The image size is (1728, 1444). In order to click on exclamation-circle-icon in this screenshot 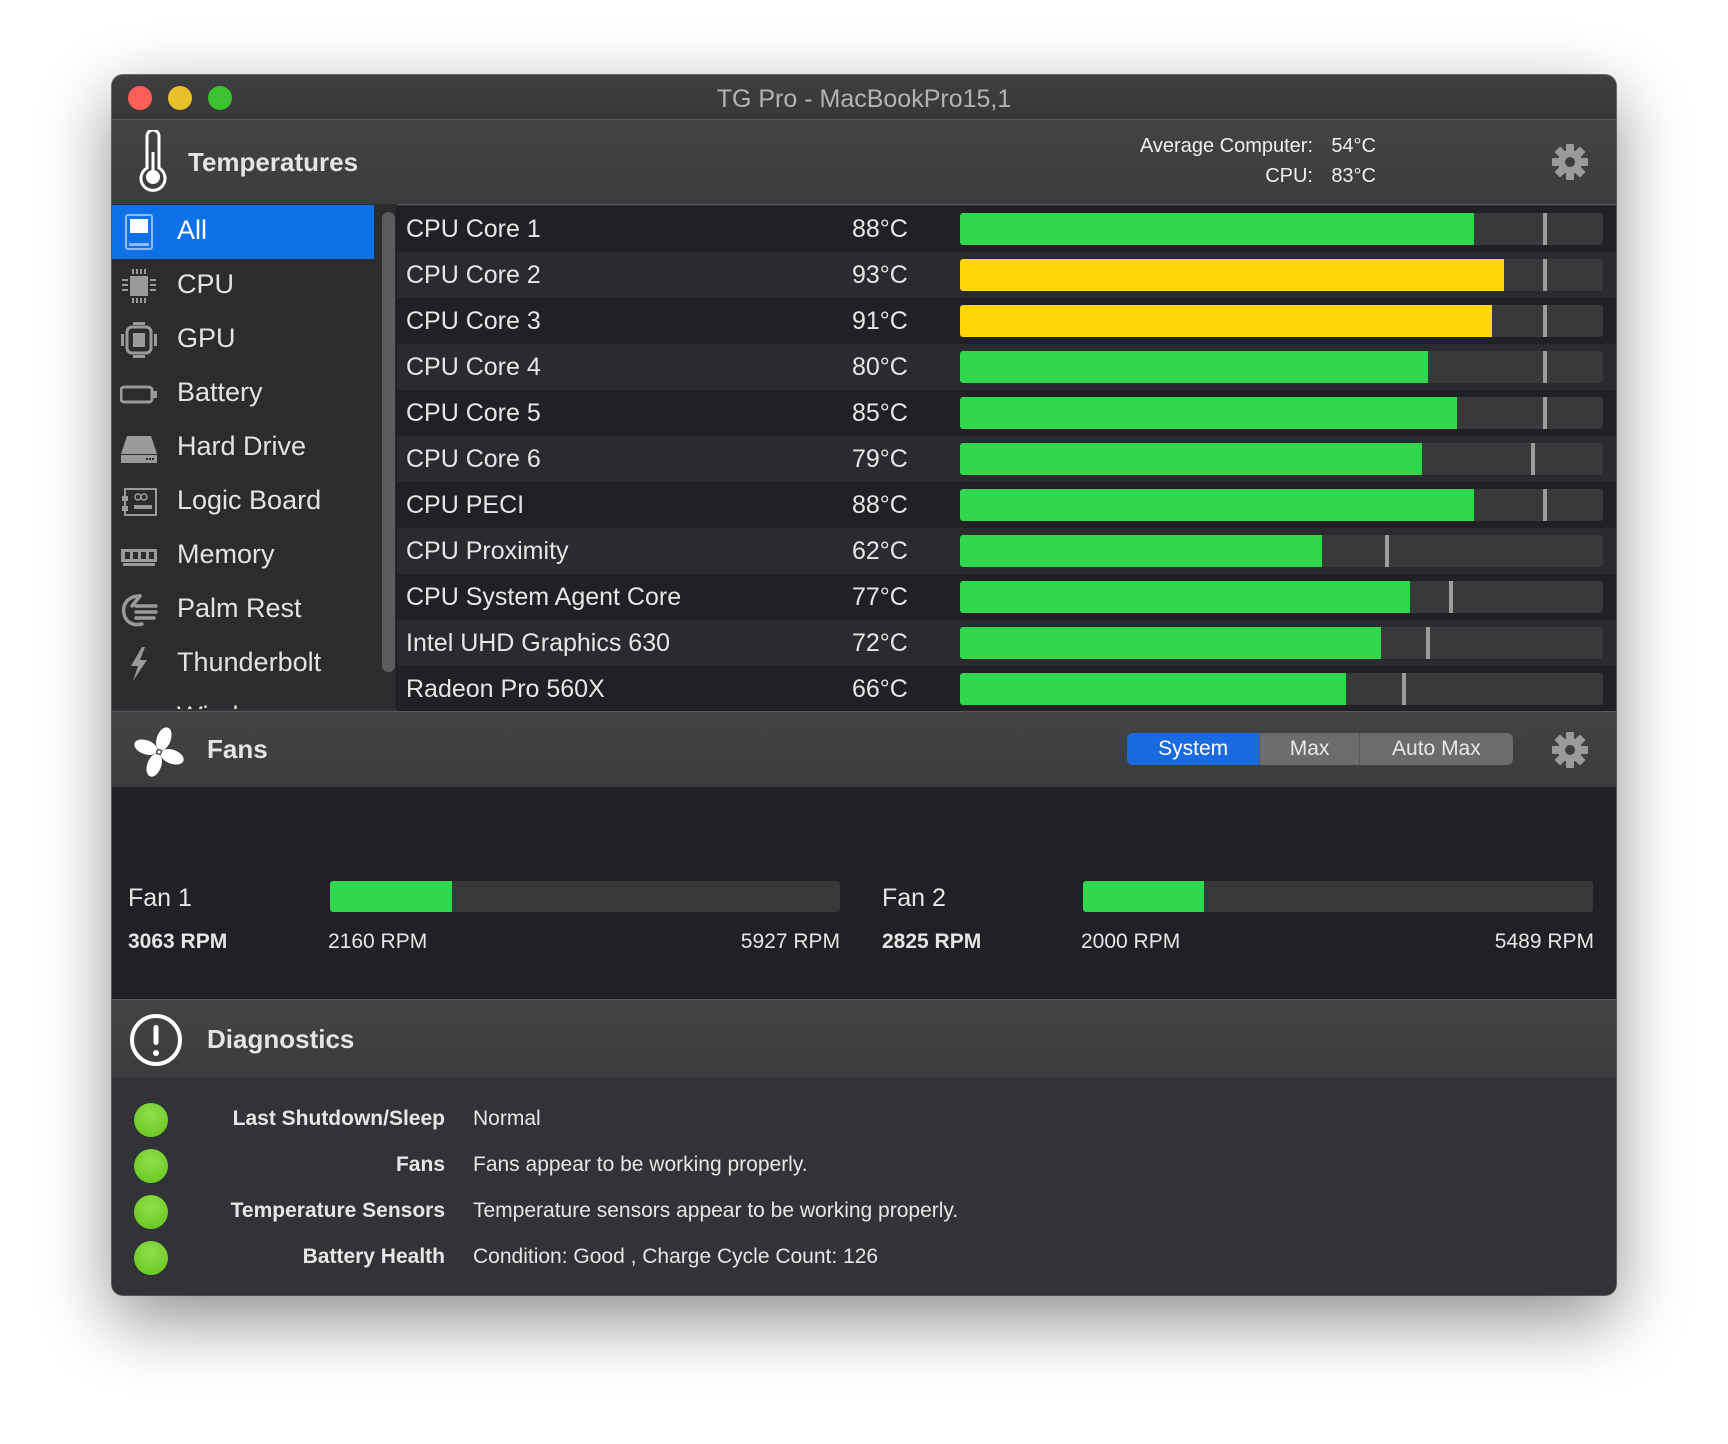, I will do `click(156, 1040)`.